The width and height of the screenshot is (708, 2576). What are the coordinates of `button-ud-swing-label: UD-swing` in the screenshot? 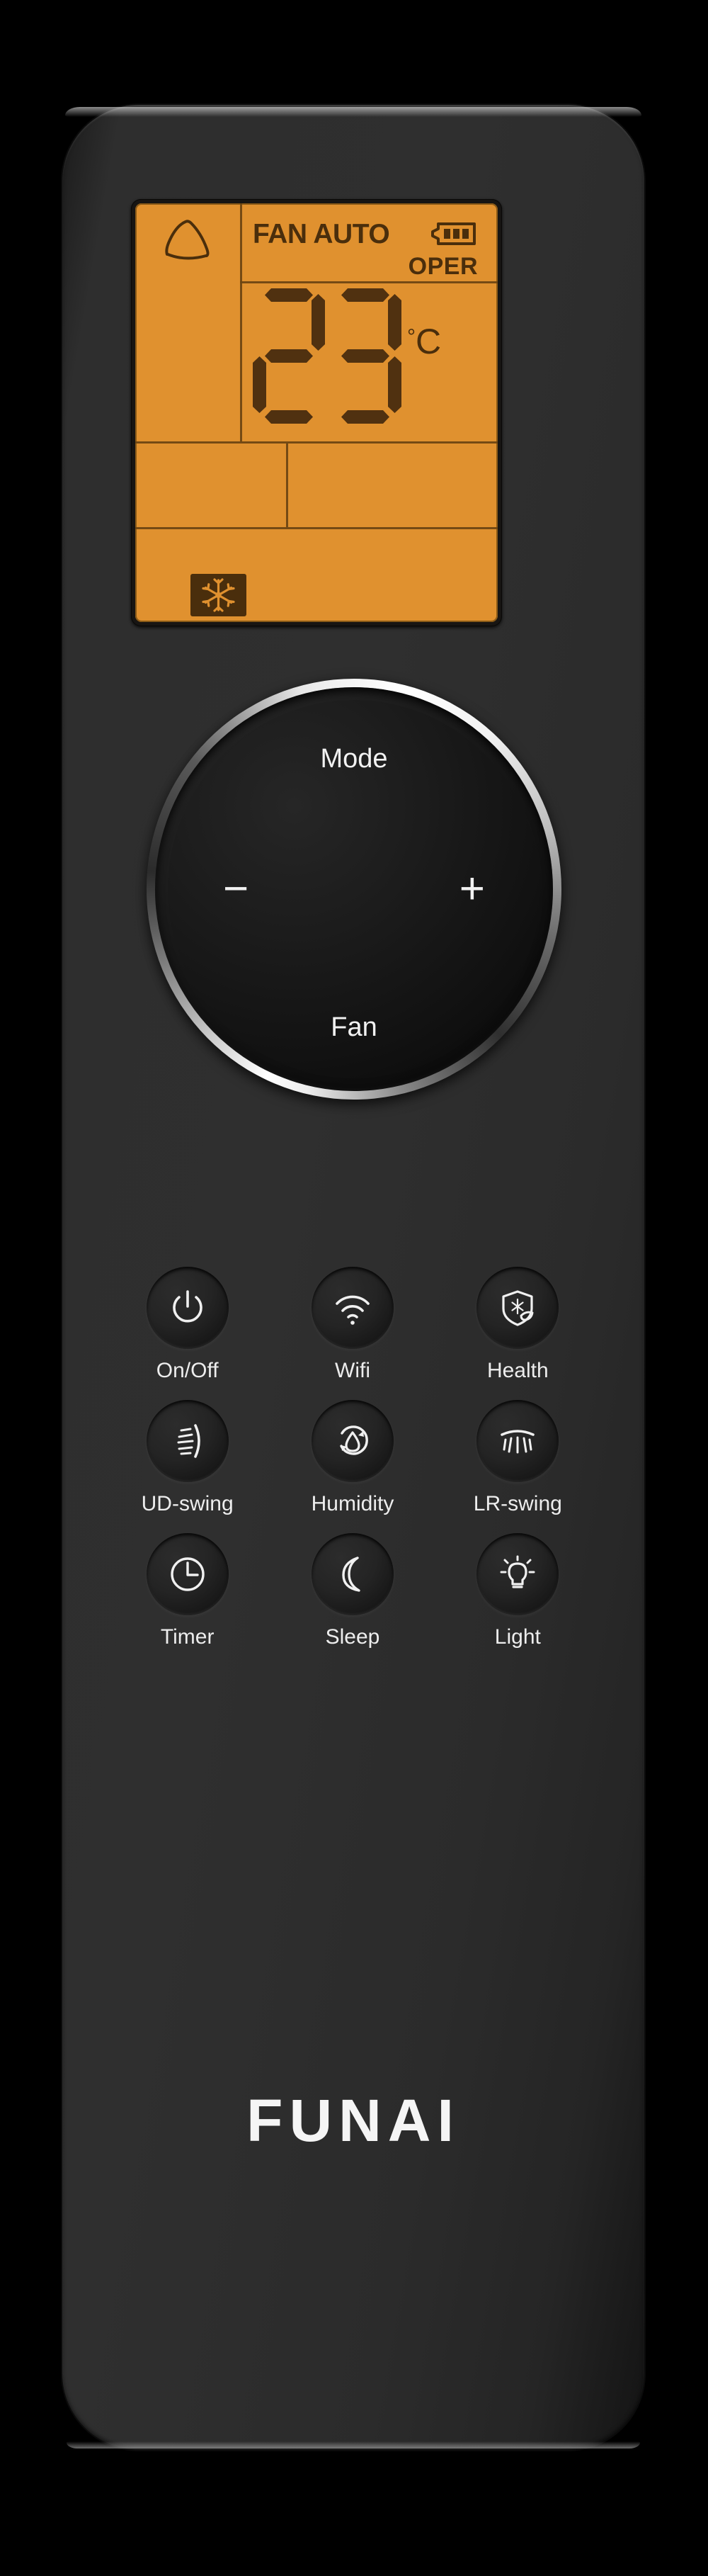 It's located at (187, 1503).